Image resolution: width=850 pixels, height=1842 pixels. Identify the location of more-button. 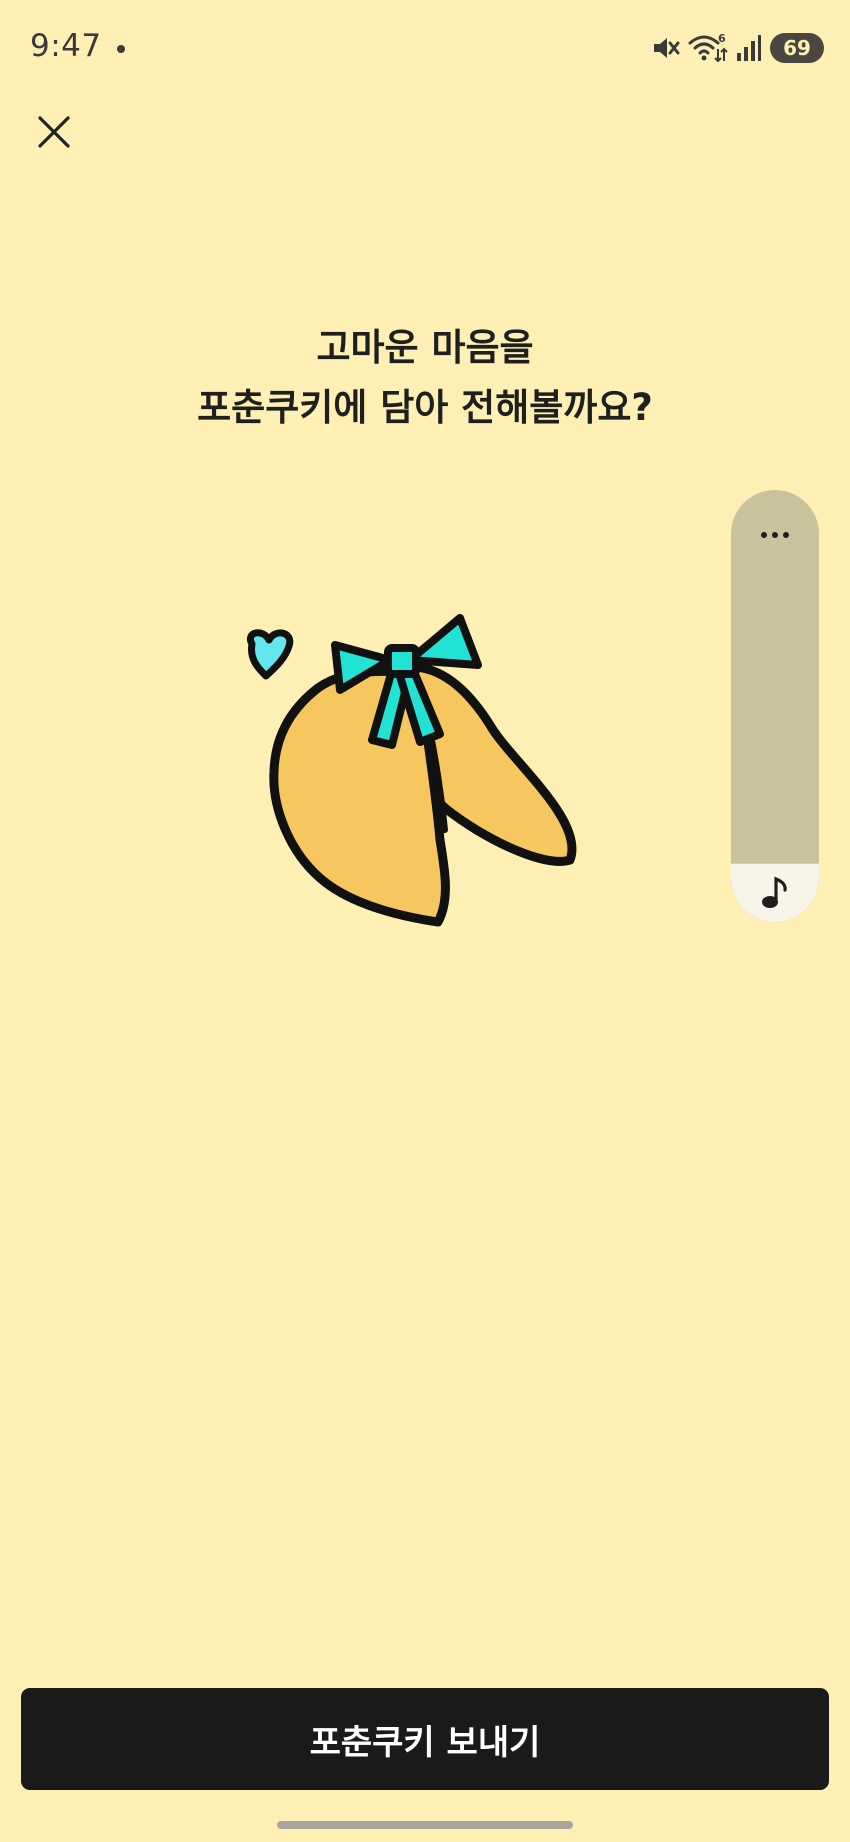
(775, 535).